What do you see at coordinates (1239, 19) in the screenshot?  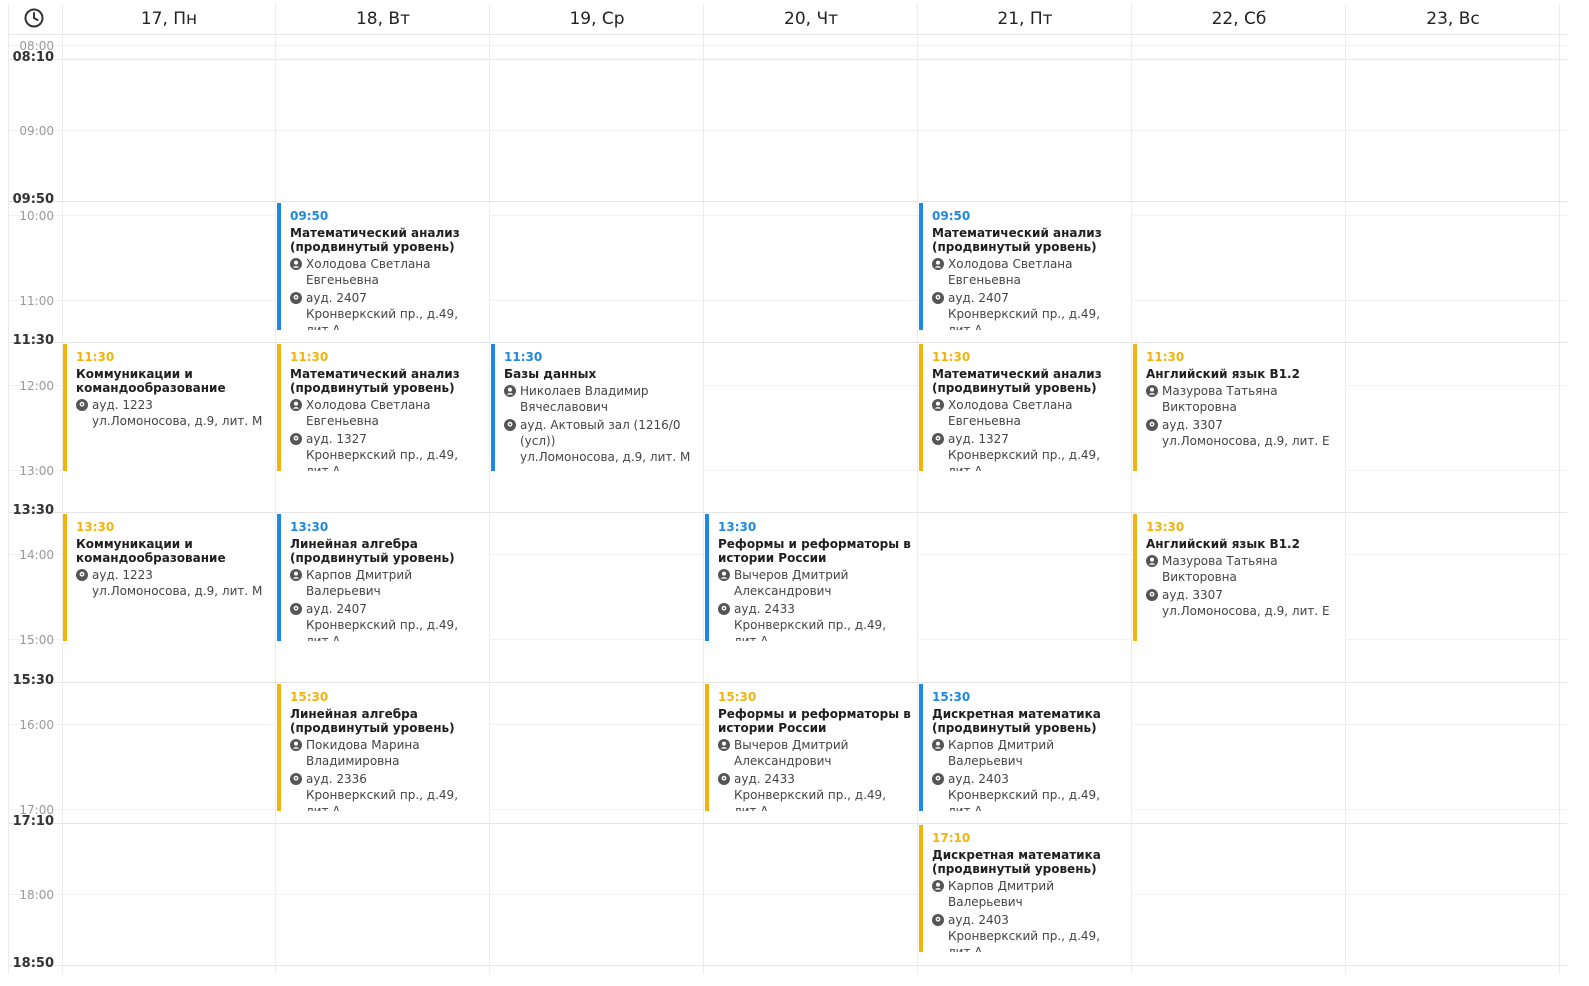 I see `day-header: 22, Сб` at bounding box center [1239, 19].